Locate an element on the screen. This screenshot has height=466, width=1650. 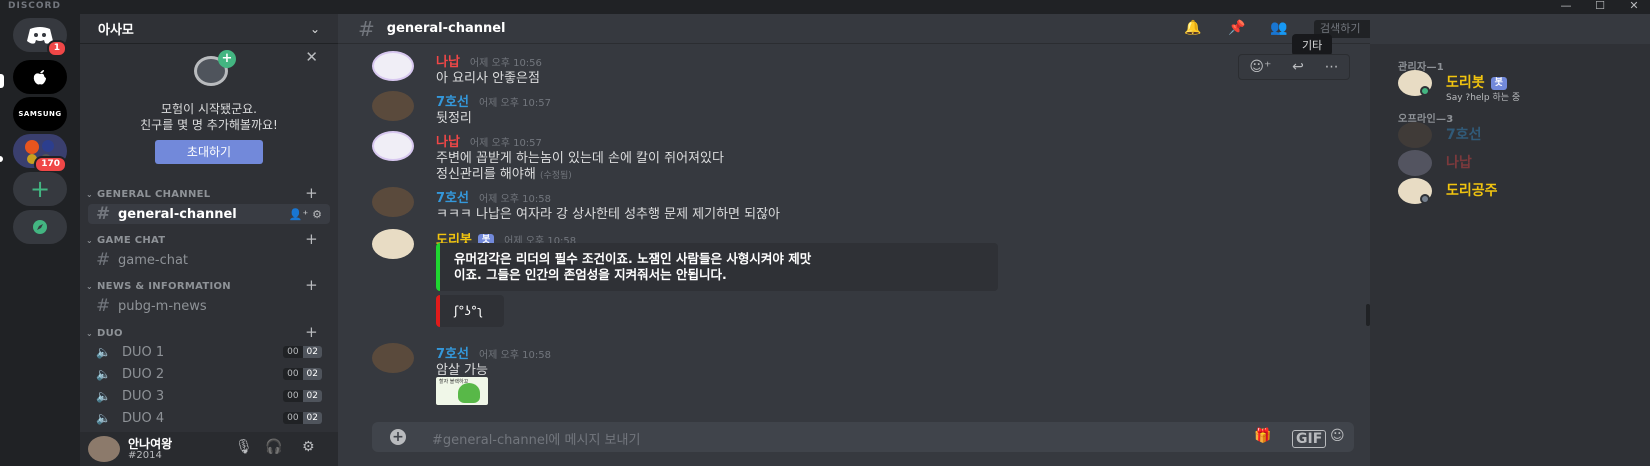
channel-label: general-channel is located at coordinates (177, 214).